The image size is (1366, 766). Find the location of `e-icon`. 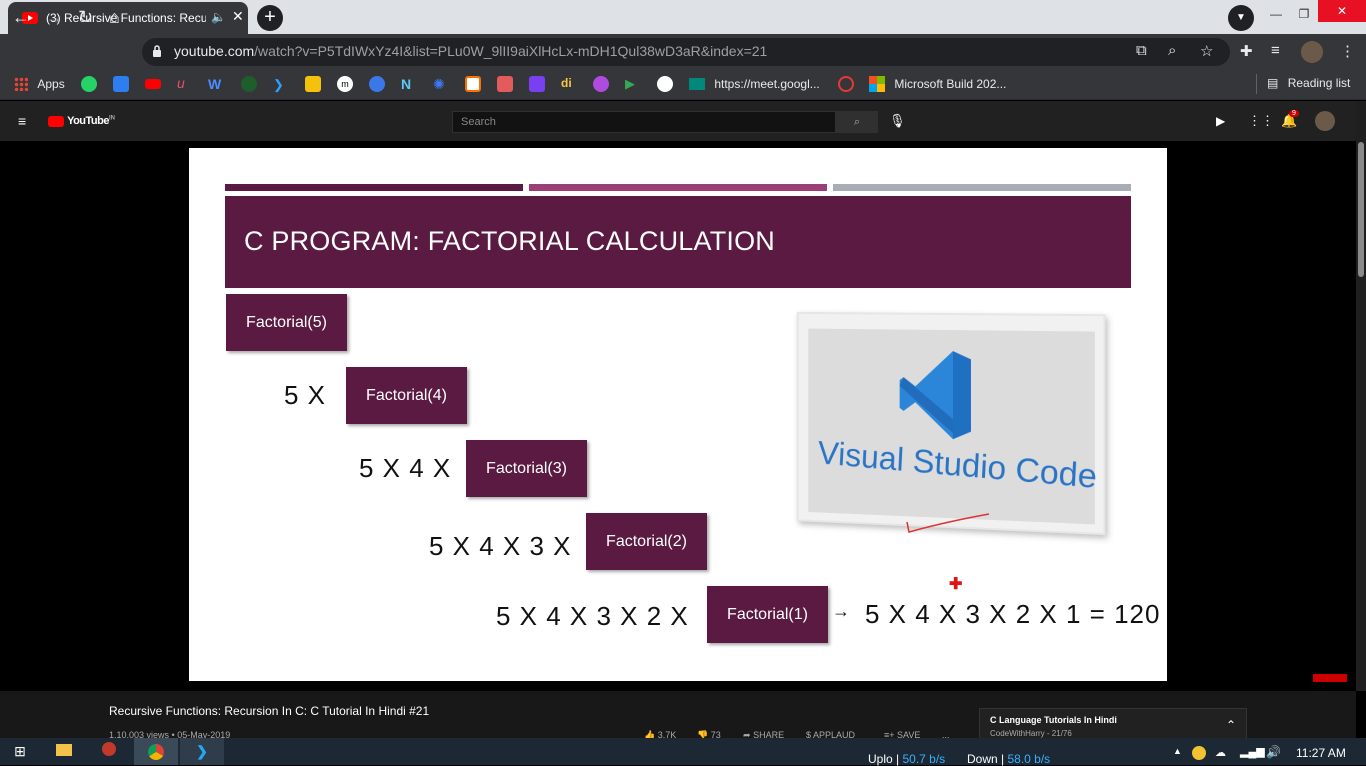

e-icon is located at coordinates (846, 84).